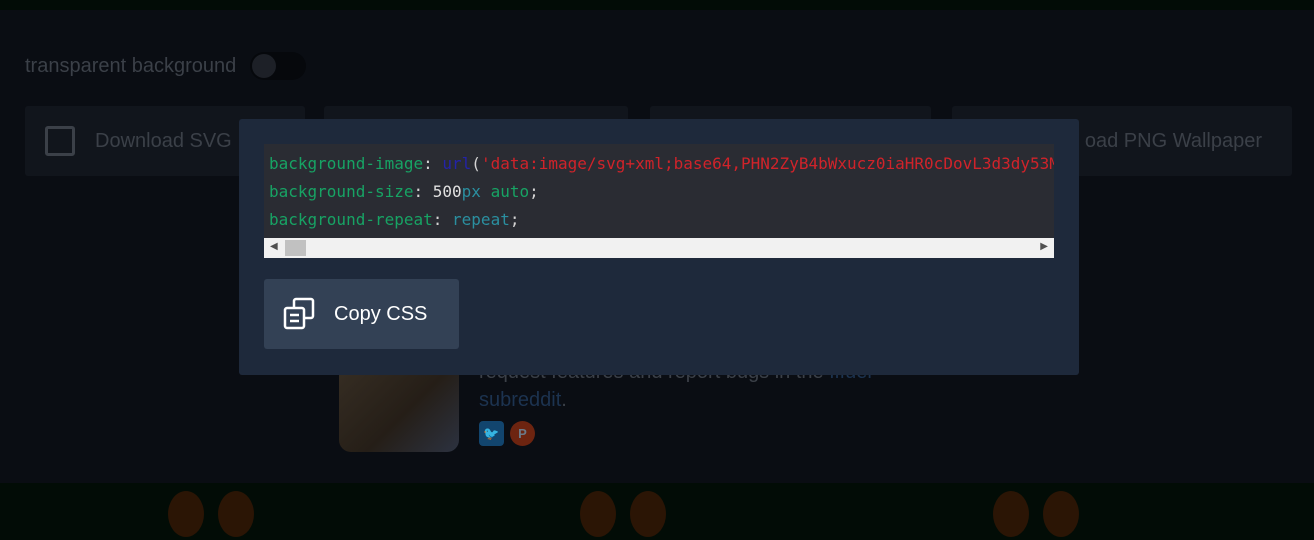 The width and height of the screenshot is (1314, 540). What do you see at coordinates (522, 433) in the screenshot?
I see `patreon-icon: P` at bounding box center [522, 433].